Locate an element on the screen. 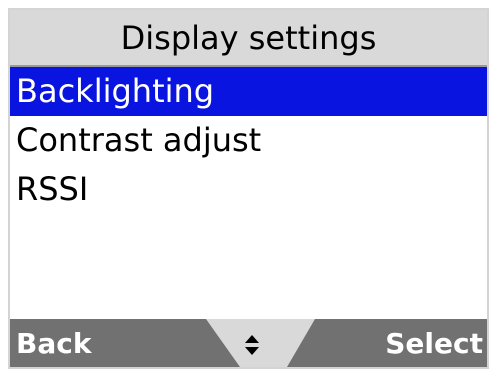 The width and height of the screenshot is (497, 377). back-softkey: Back is located at coordinates (125, 343).